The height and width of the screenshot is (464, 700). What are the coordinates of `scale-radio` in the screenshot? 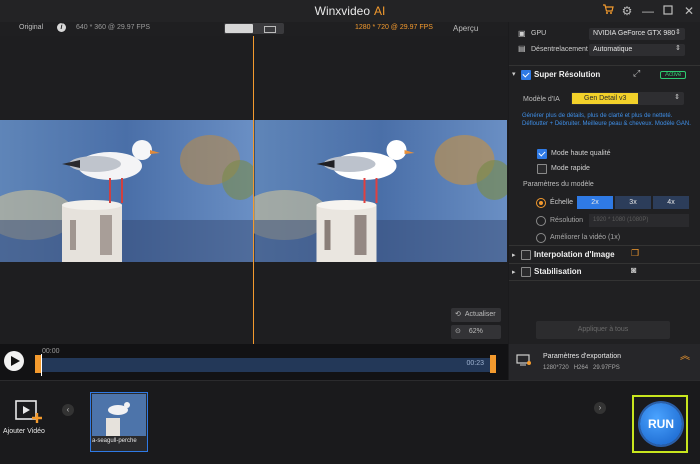 It's located at (541, 203).